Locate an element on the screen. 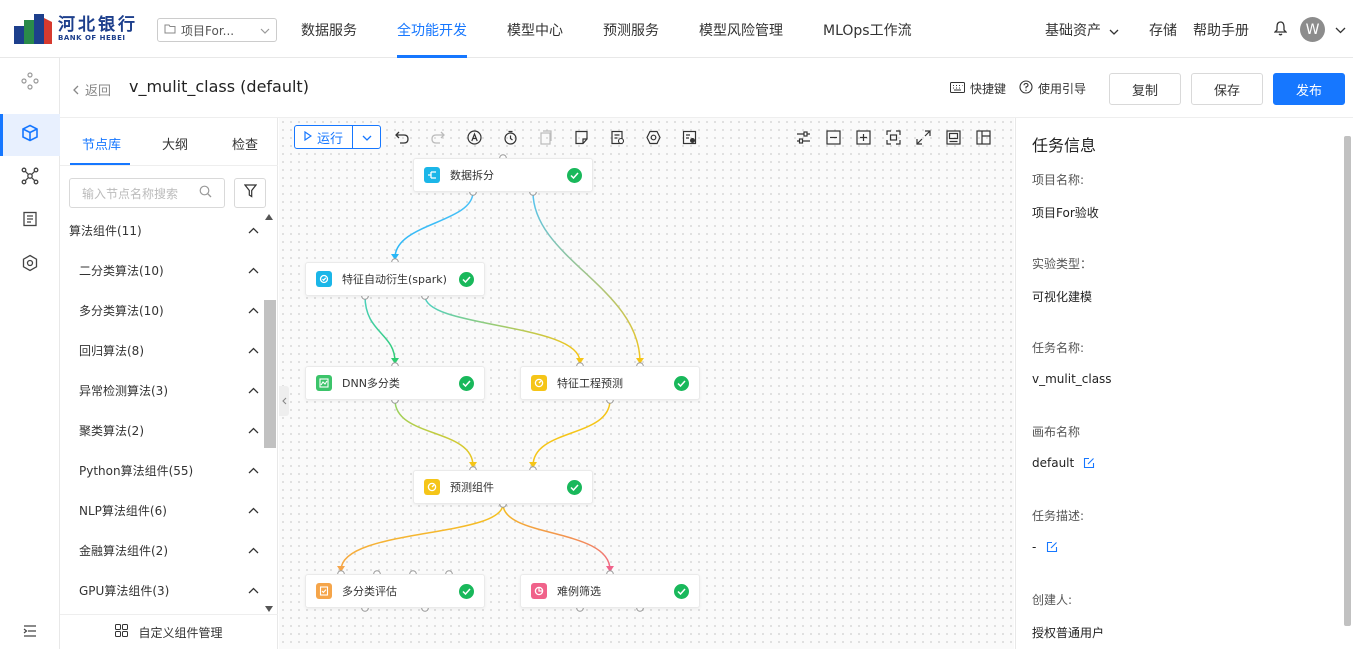 The height and width of the screenshot is (654, 1353). field-canvas-name: default is located at coordinates (1063, 463).